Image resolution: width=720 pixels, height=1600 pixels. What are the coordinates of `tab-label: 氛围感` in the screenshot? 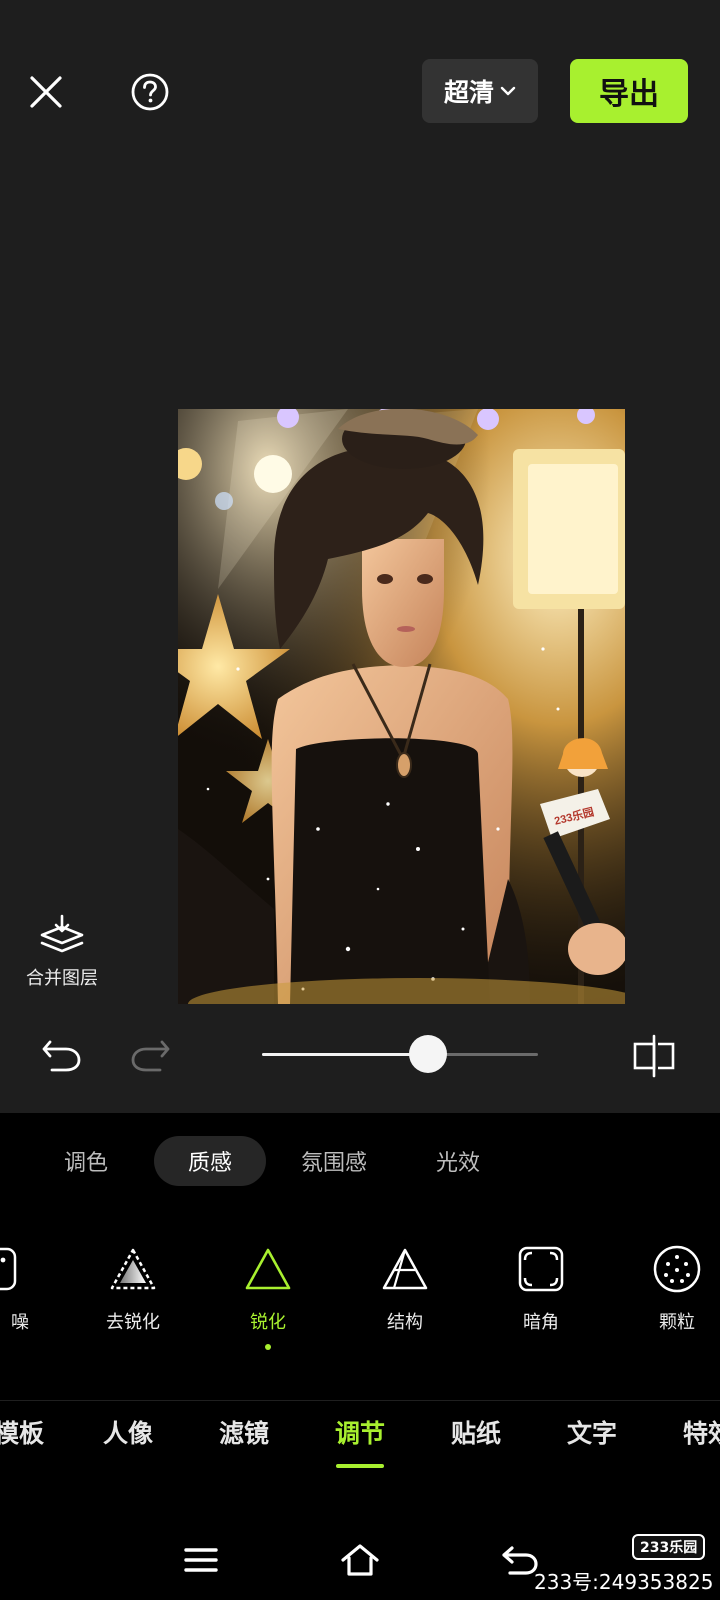 It's located at (333, 1163).